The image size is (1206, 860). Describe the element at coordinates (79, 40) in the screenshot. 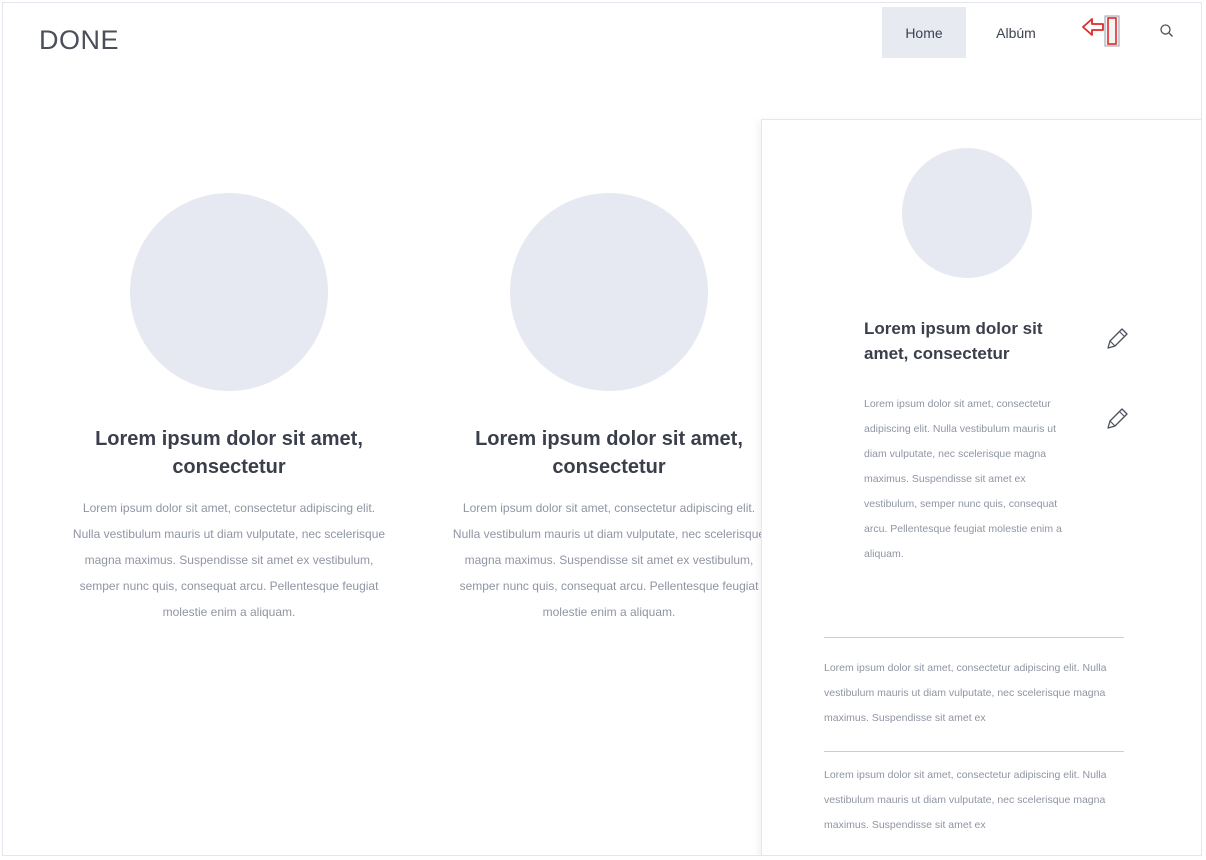

I see `site-logo: DONE` at that location.